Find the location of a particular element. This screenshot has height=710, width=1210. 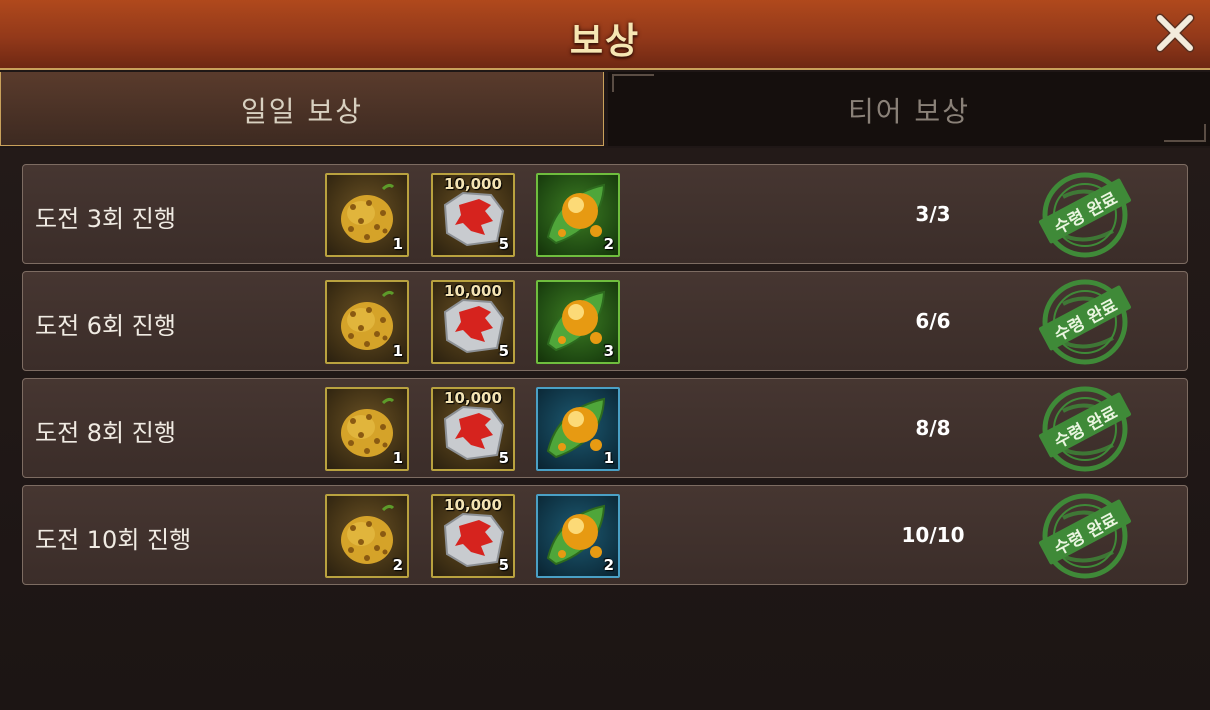

reward-row: 도전 10회 진행 2 10,000 5 2 10/10 수령 완료 is located at coordinates (605, 535).